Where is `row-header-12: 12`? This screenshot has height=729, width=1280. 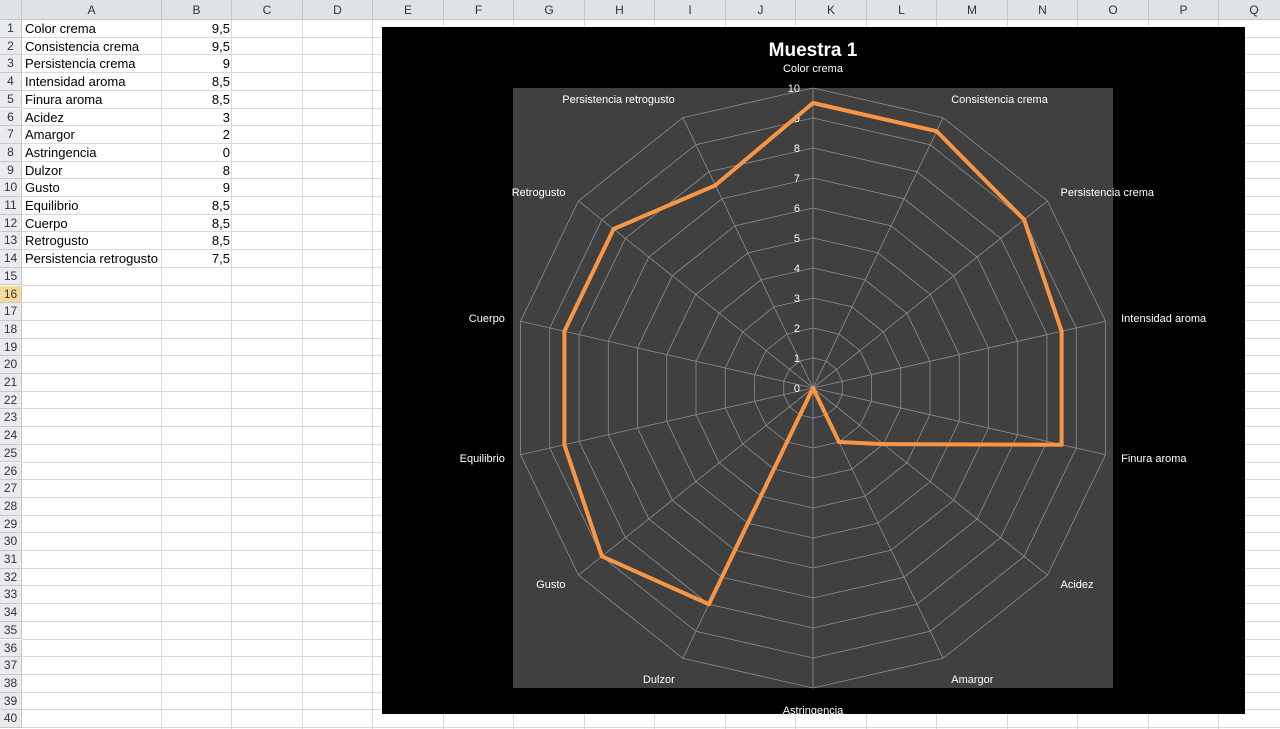 row-header-12: 12 is located at coordinates (11, 223).